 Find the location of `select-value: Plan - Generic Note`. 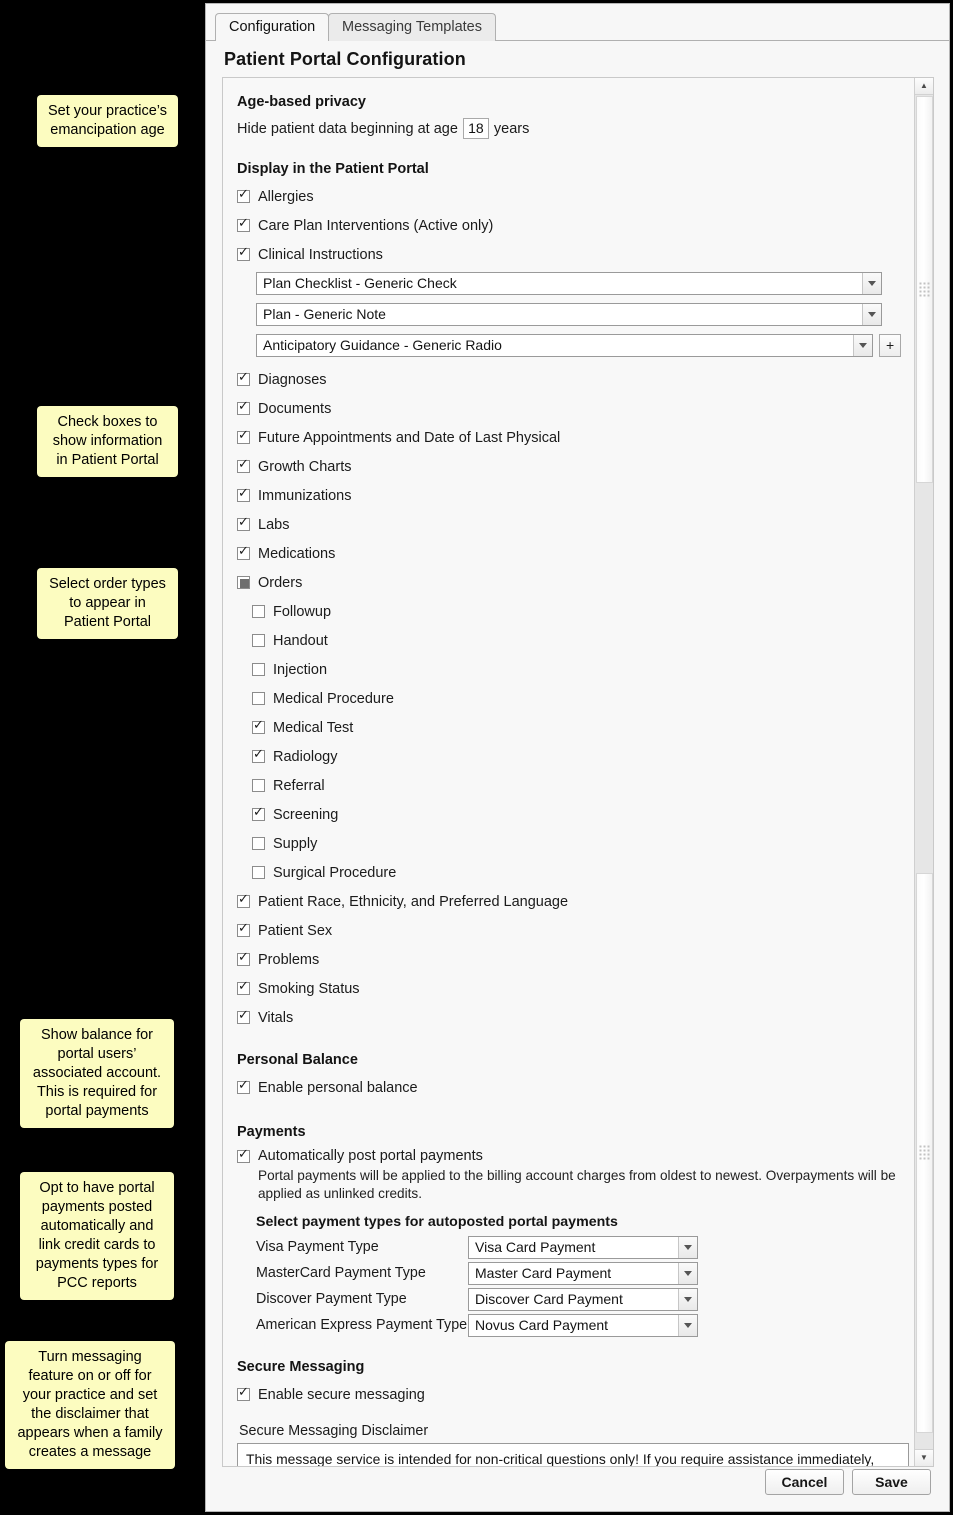

select-value: Plan - Generic Note is located at coordinates (324, 314).